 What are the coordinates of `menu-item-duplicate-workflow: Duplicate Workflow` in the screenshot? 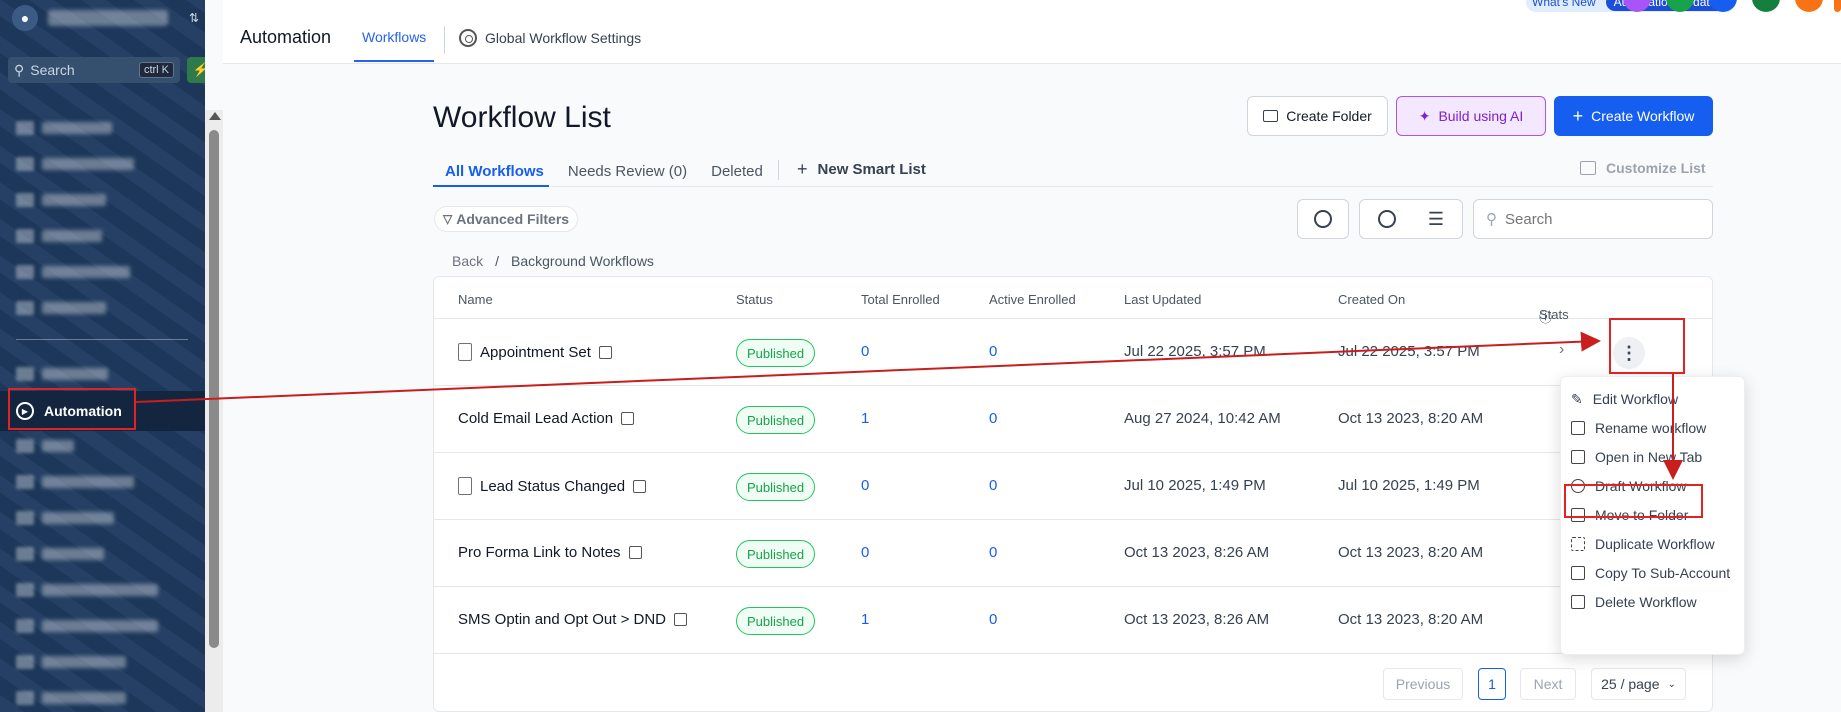 It's located at (1643, 544).